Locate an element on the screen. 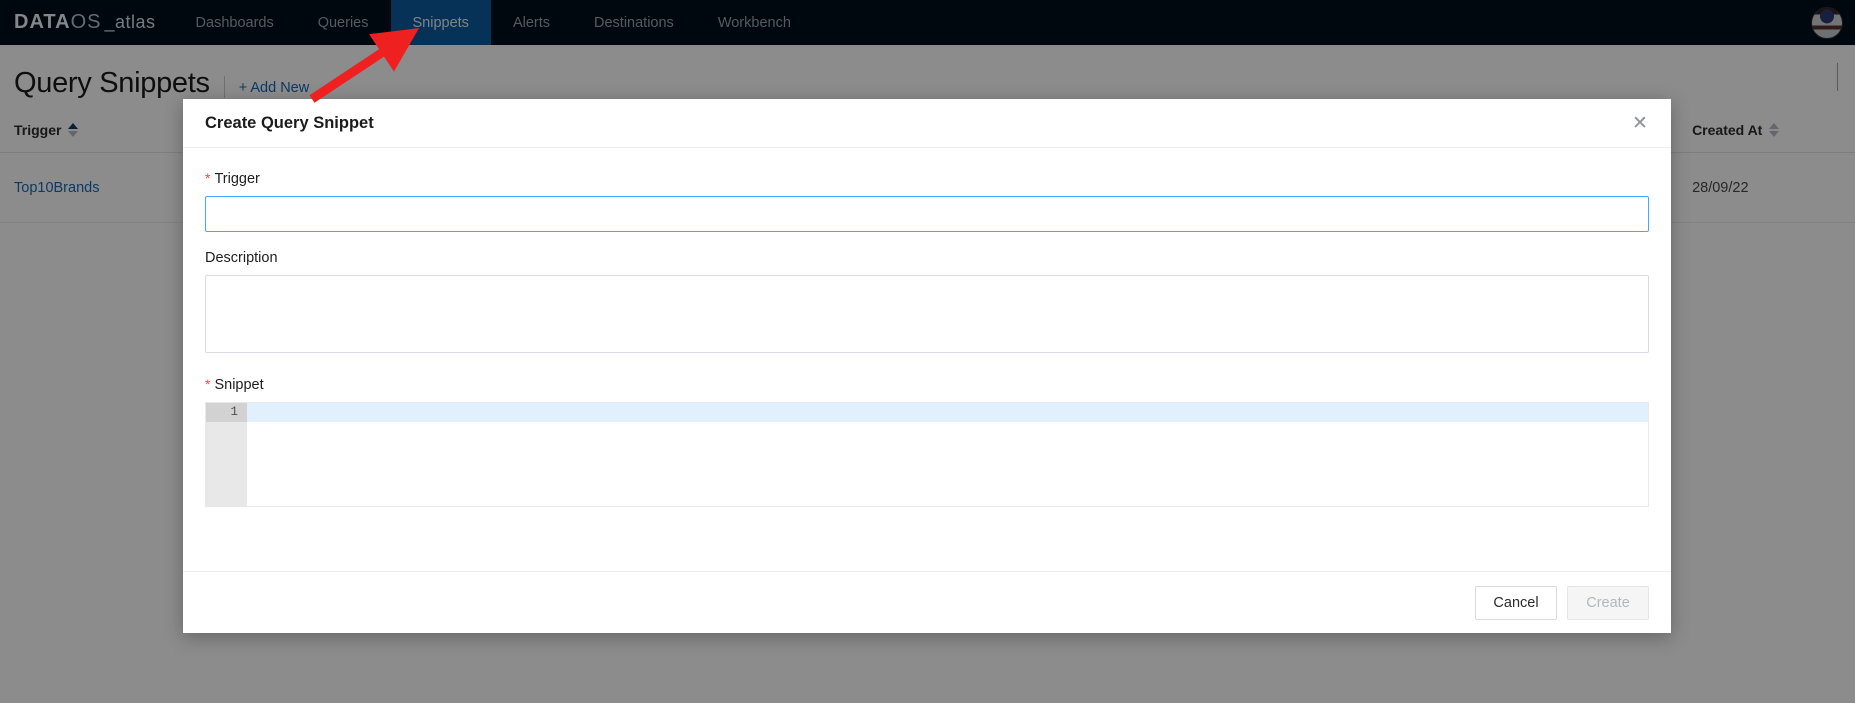  snippet-code-editor: 1 is located at coordinates (927, 454).